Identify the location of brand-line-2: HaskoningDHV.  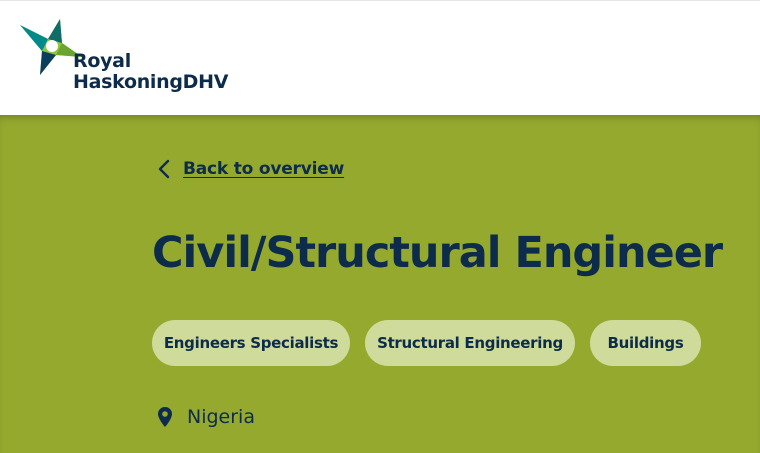
(151, 82).